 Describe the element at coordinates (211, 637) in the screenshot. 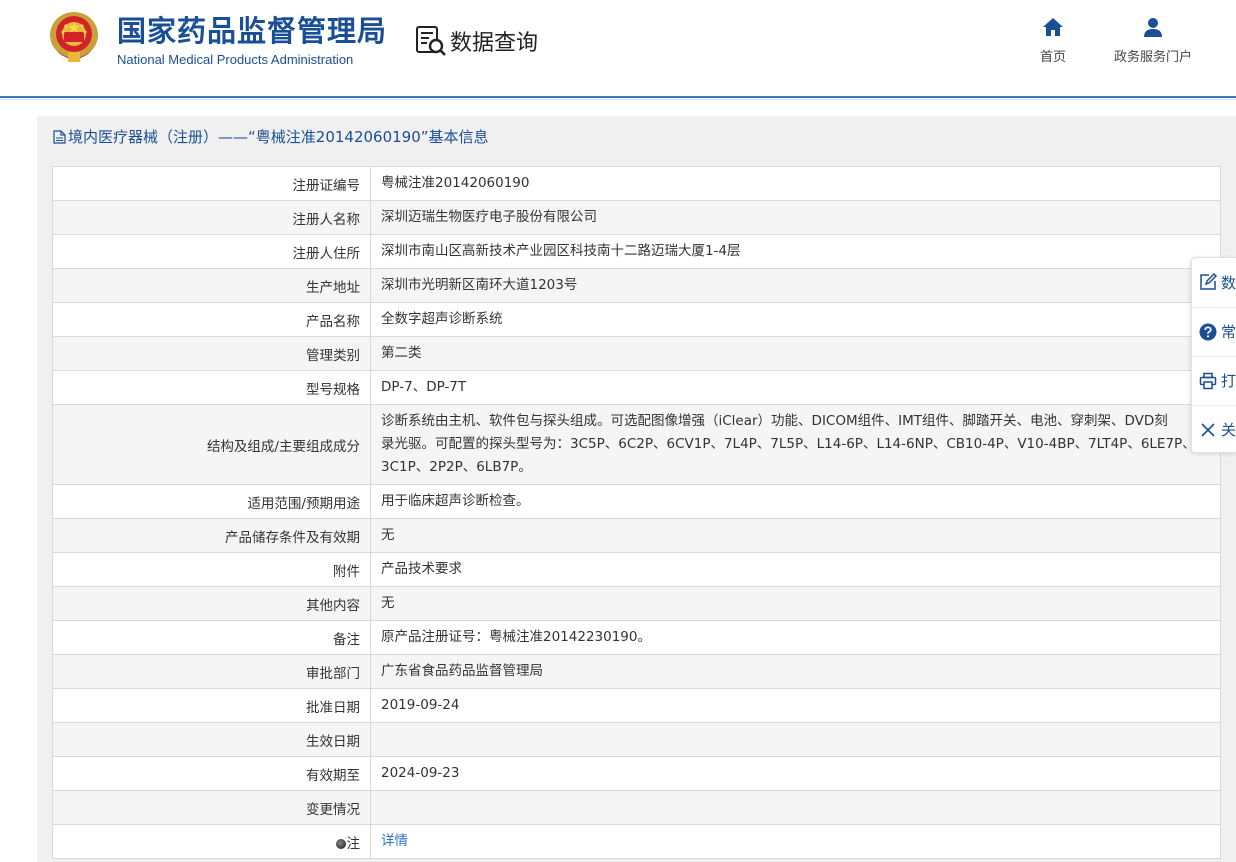

I see `row-label: 备注` at that location.